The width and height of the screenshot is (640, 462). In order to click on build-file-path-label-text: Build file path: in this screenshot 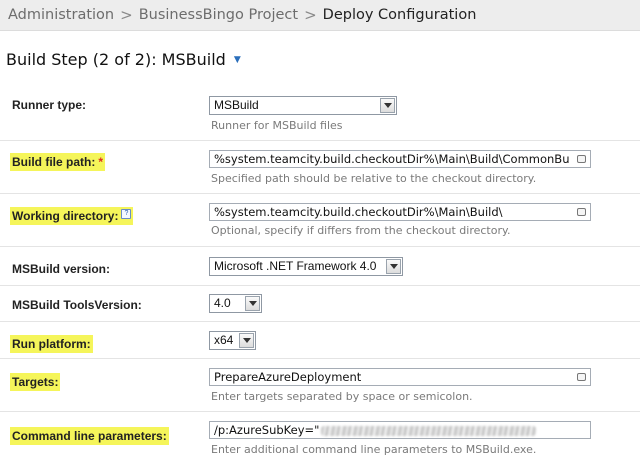, I will do `click(54, 162)`.